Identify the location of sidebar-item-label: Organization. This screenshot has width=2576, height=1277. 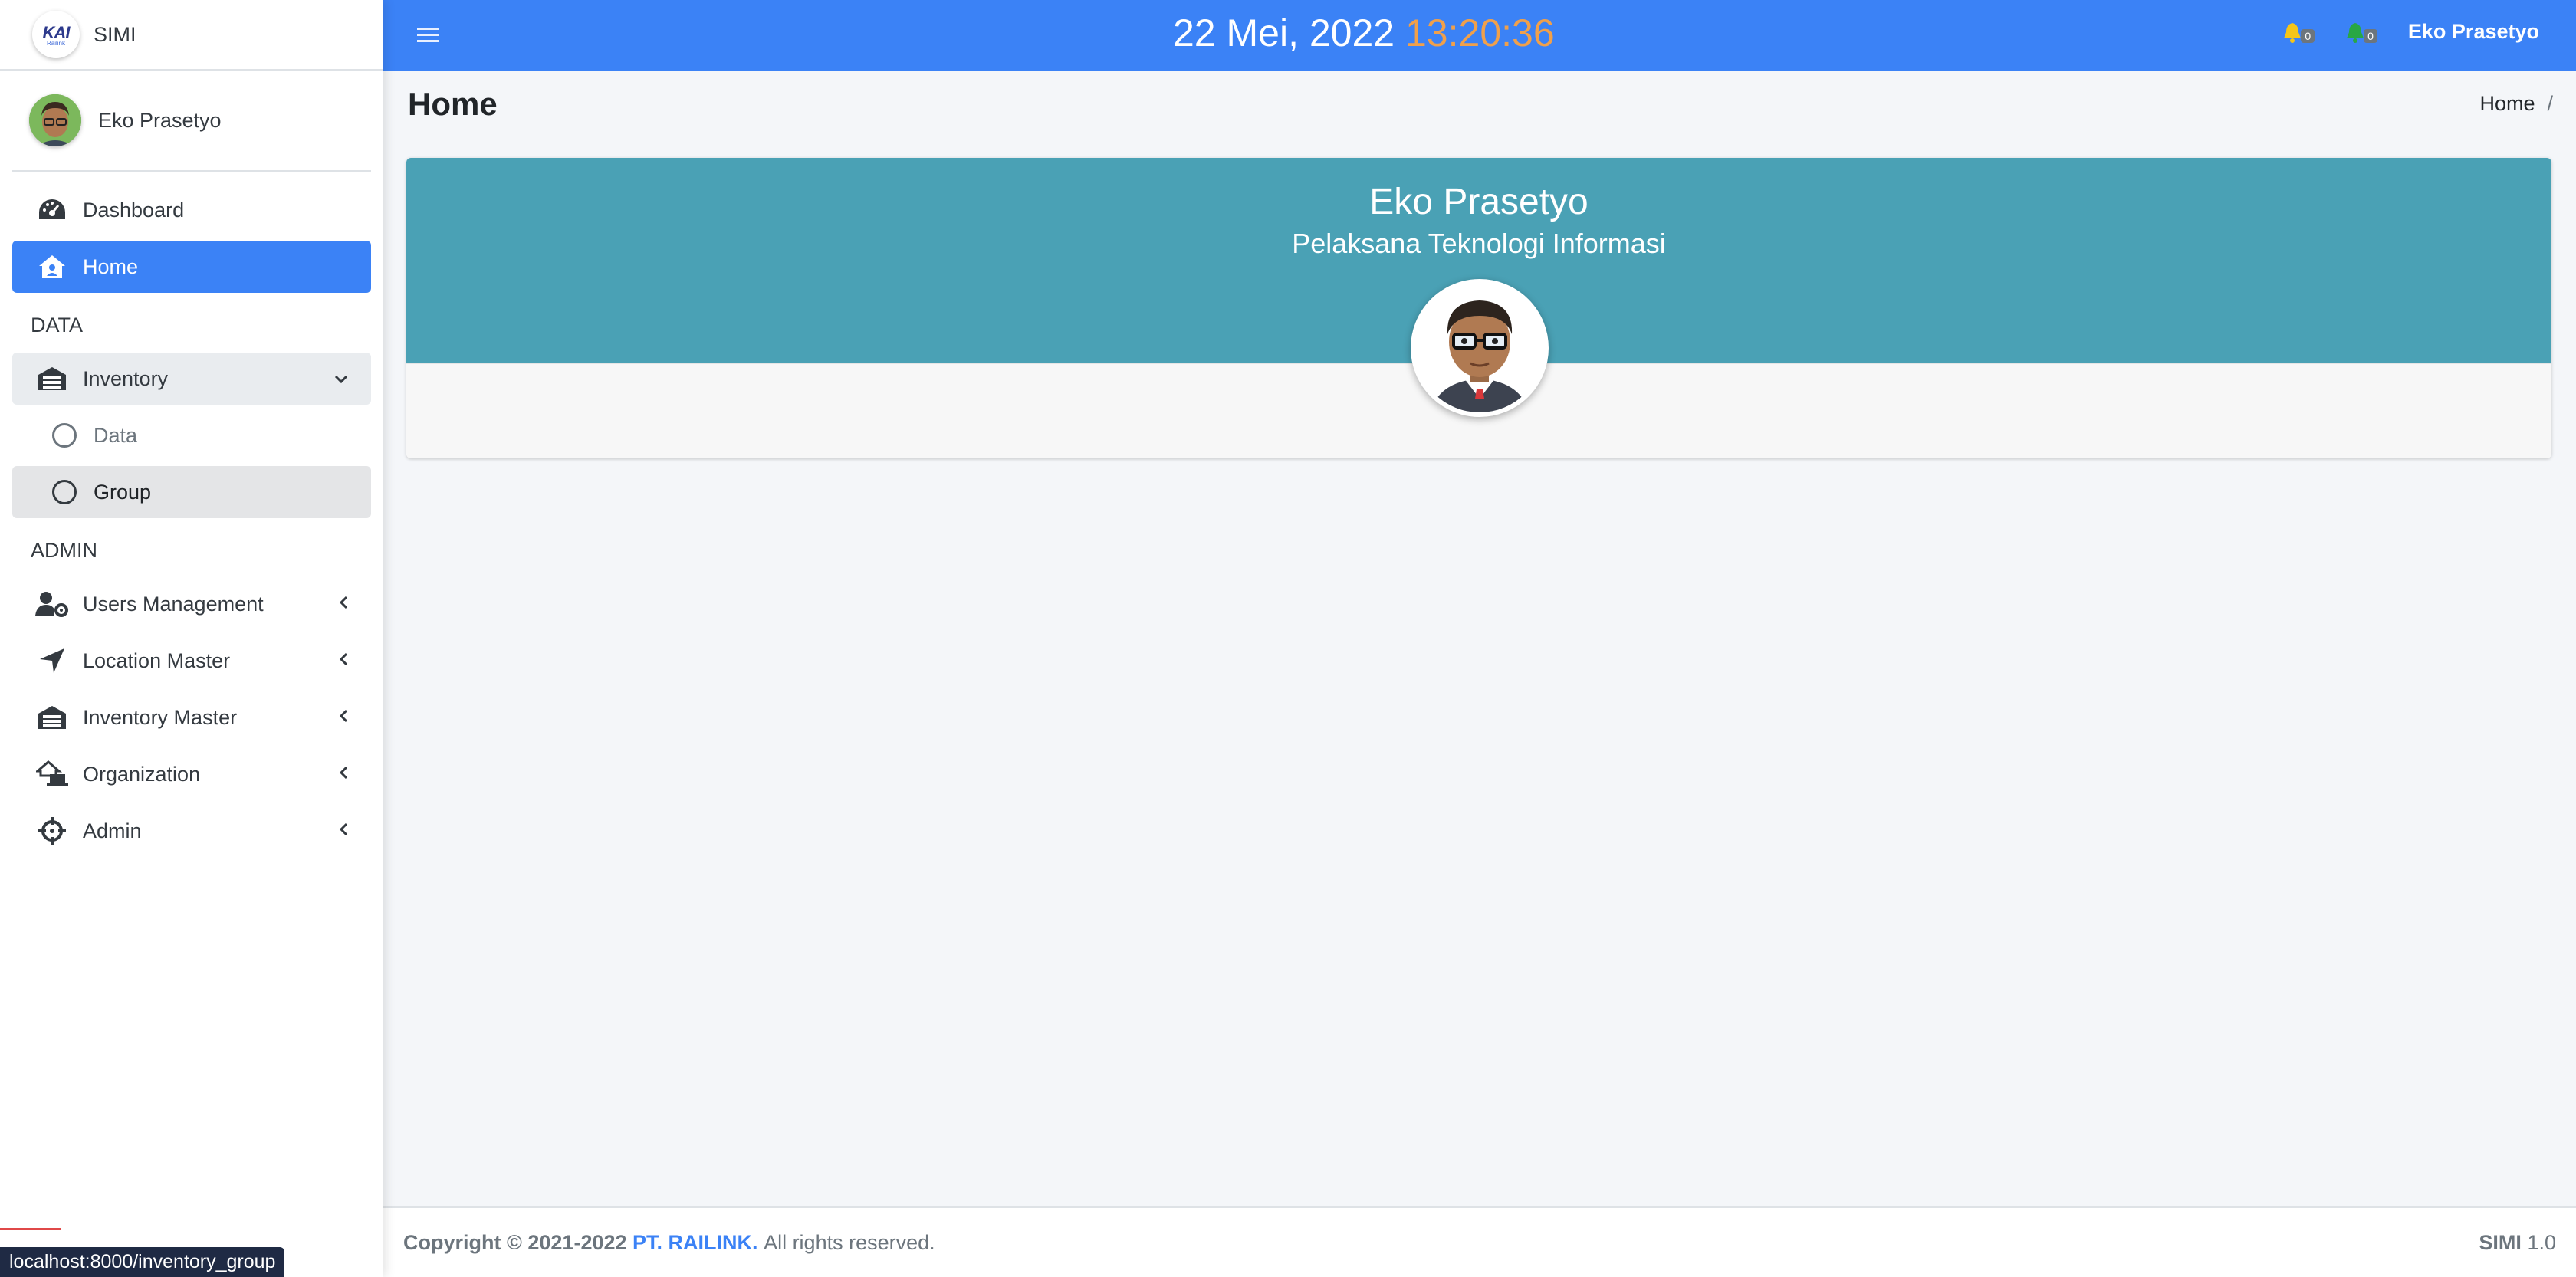
(142, 774).